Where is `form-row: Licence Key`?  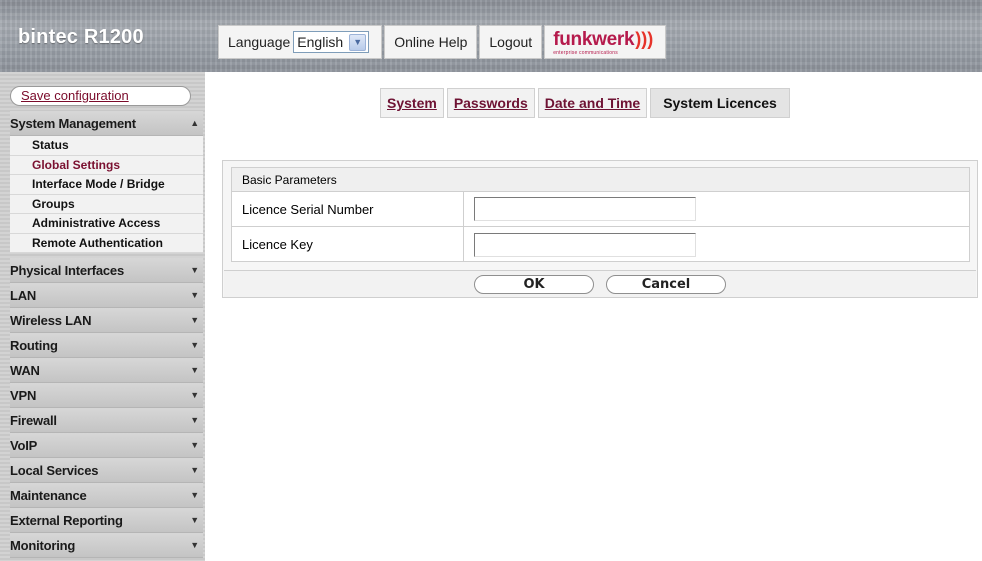 form-row: Licence Key is located at coordinates (600, 244).